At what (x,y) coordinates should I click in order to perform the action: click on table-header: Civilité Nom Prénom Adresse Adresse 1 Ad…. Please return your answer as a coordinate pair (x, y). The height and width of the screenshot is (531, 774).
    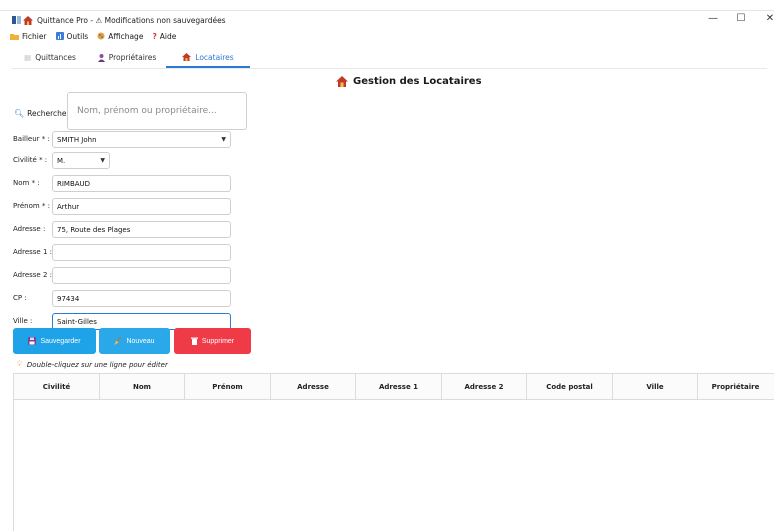
    Looking at the image, I should click on (394, 387).